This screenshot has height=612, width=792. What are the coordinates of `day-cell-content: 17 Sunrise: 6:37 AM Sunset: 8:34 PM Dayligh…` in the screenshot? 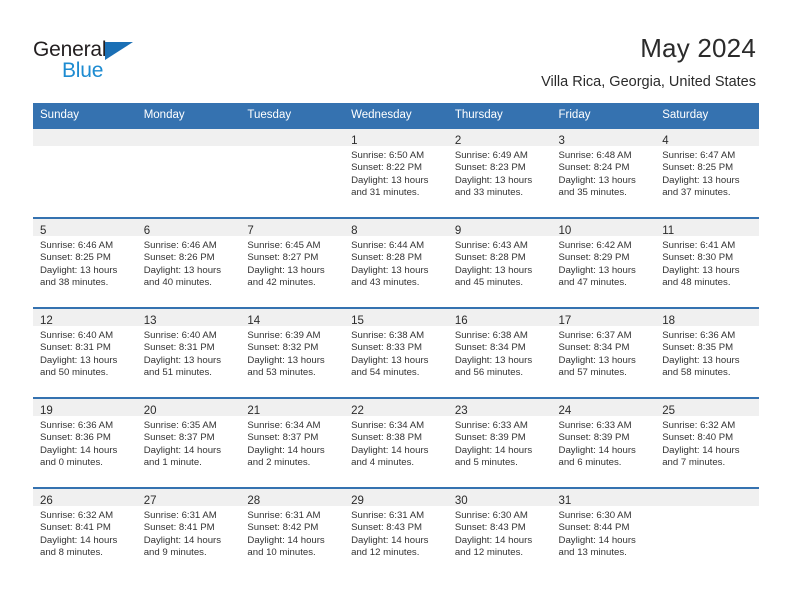 It's located at (603, 353).